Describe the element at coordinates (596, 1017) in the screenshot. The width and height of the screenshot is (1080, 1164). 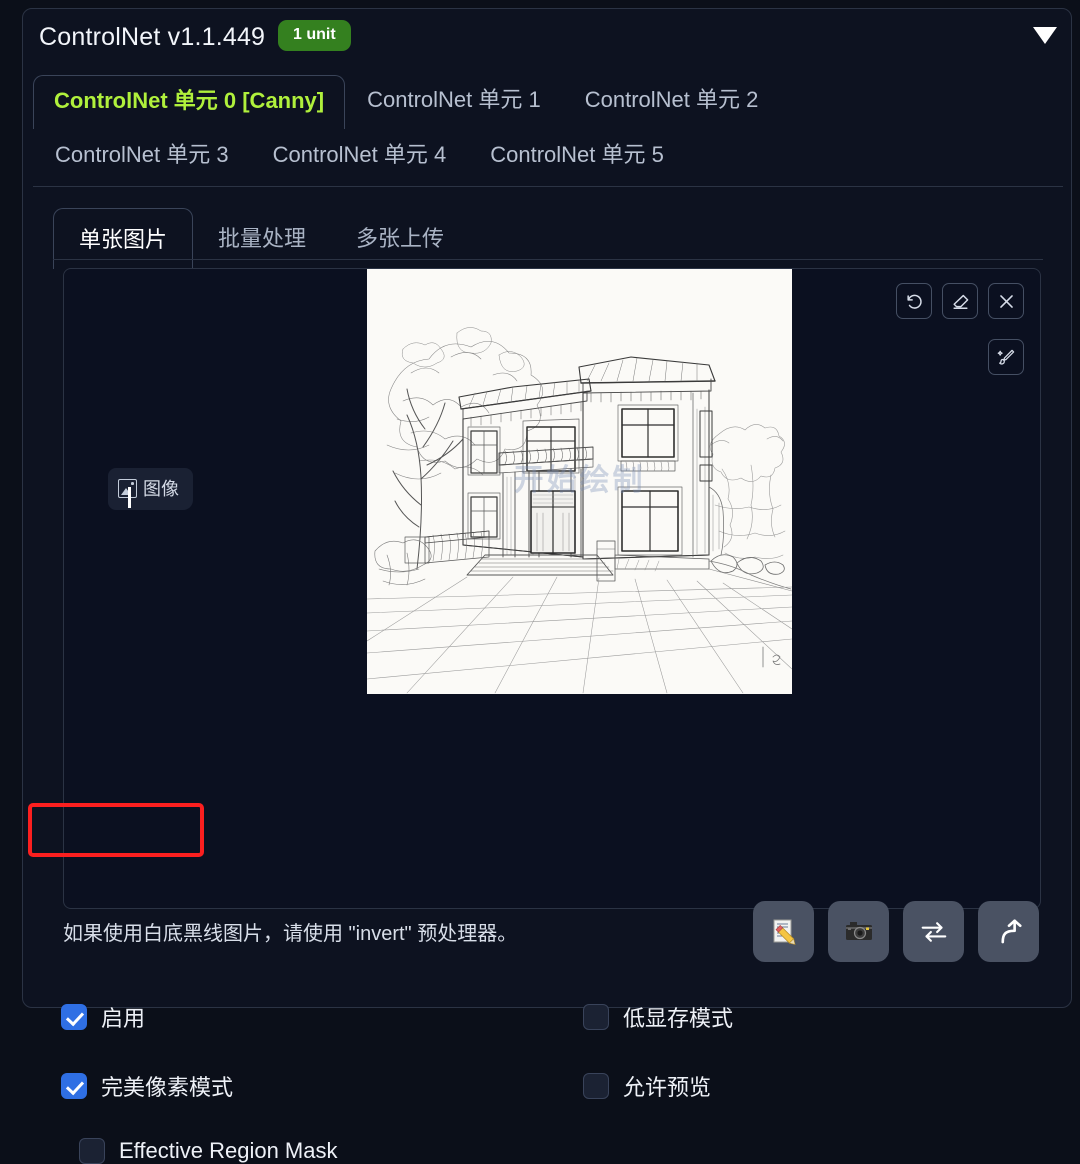
I see `checkbox-low-vram-box` at that location.